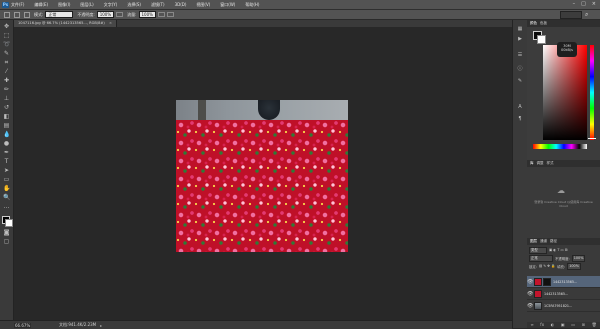  Describe the element at coordinates (6, 144) in the screenshot. I see `dodge-tool-icon: ●` at that location.